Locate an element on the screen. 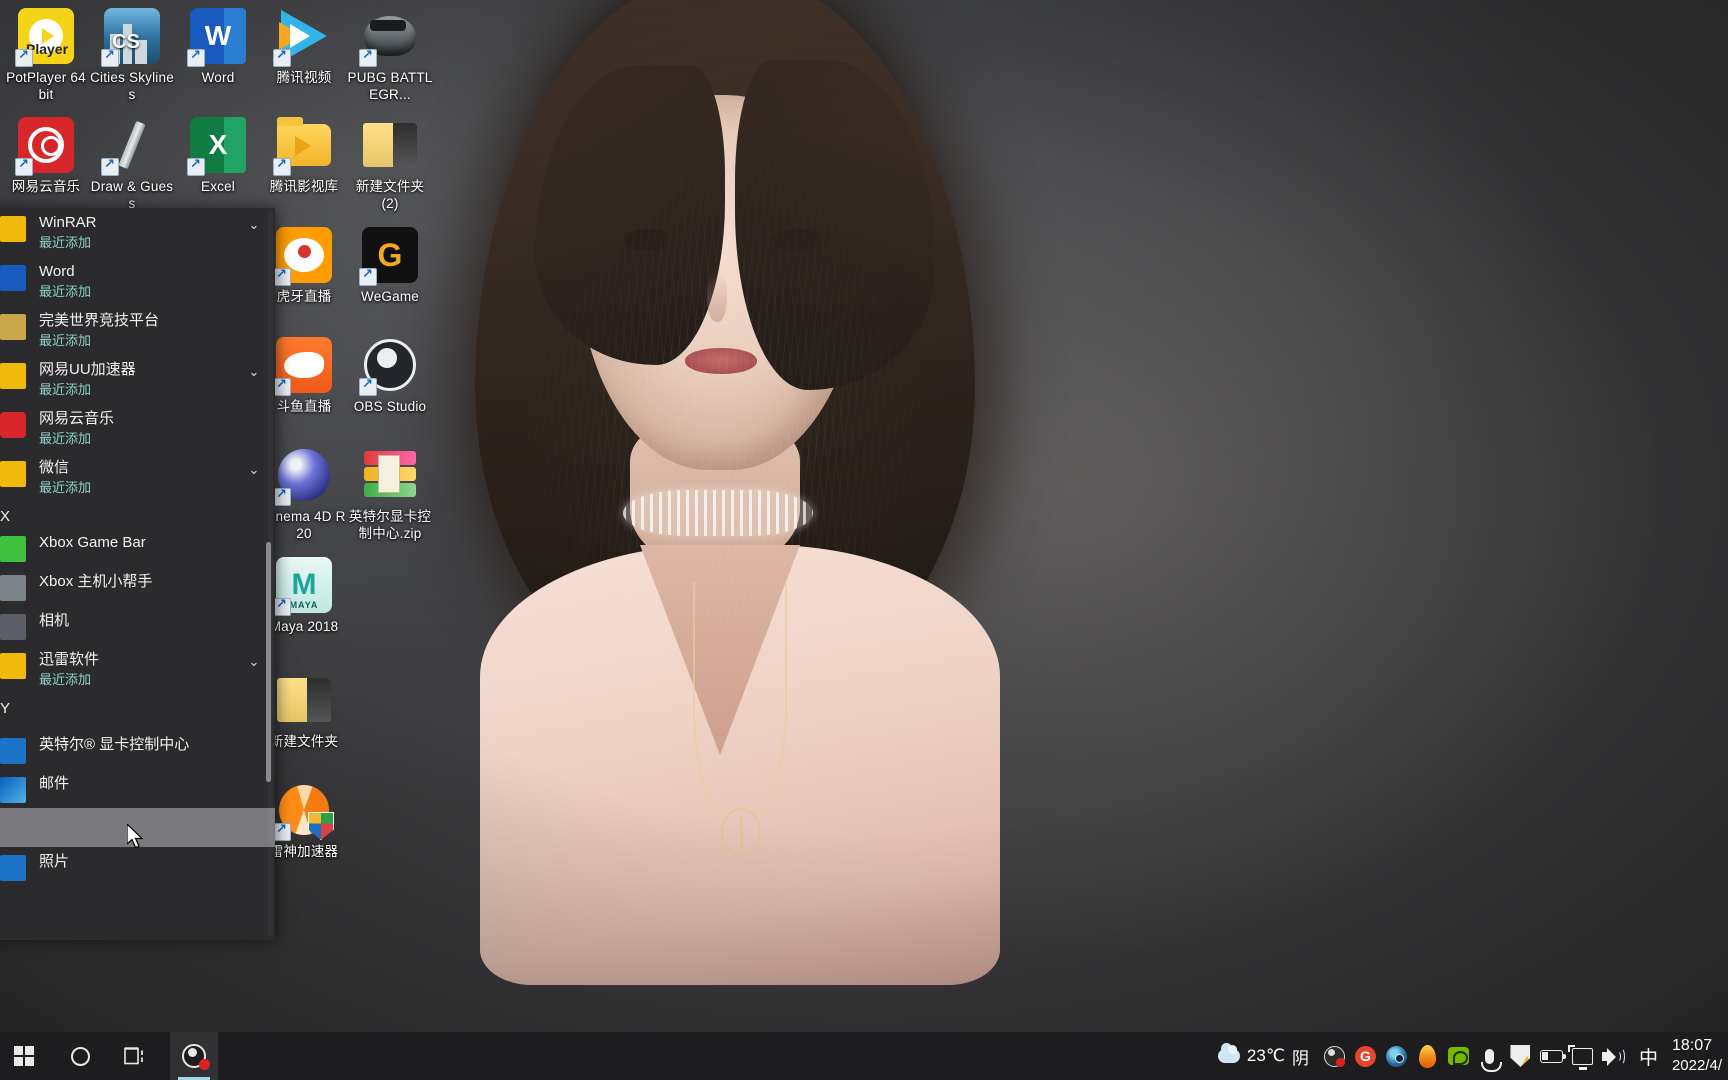 The image size is (1728, 1080). battery-tray-icon is located at coordinates (1551, 1056).